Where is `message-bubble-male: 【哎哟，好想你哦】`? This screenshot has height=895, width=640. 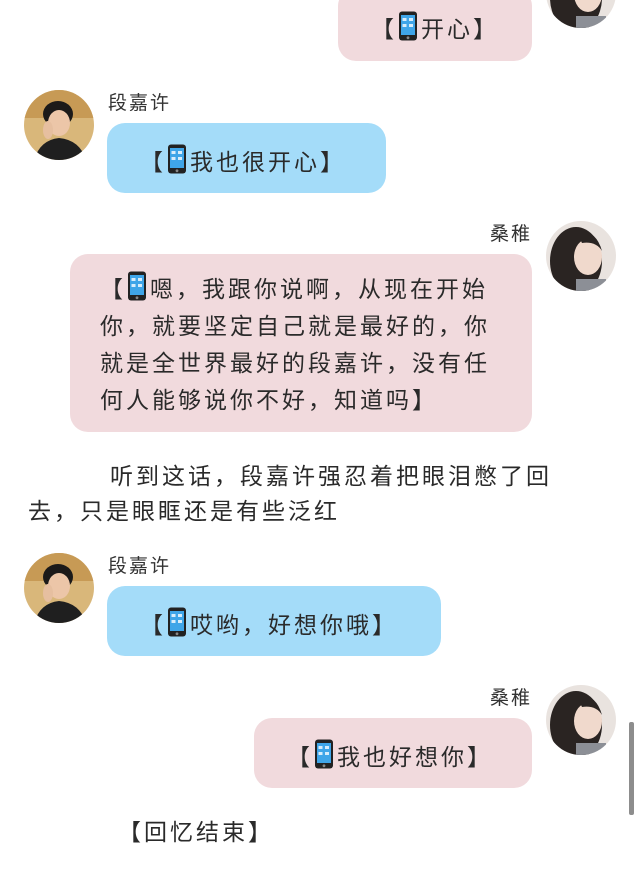
message-bubble-male: 【哎哟，好想你哦】 is located at coordinates (274, 621).